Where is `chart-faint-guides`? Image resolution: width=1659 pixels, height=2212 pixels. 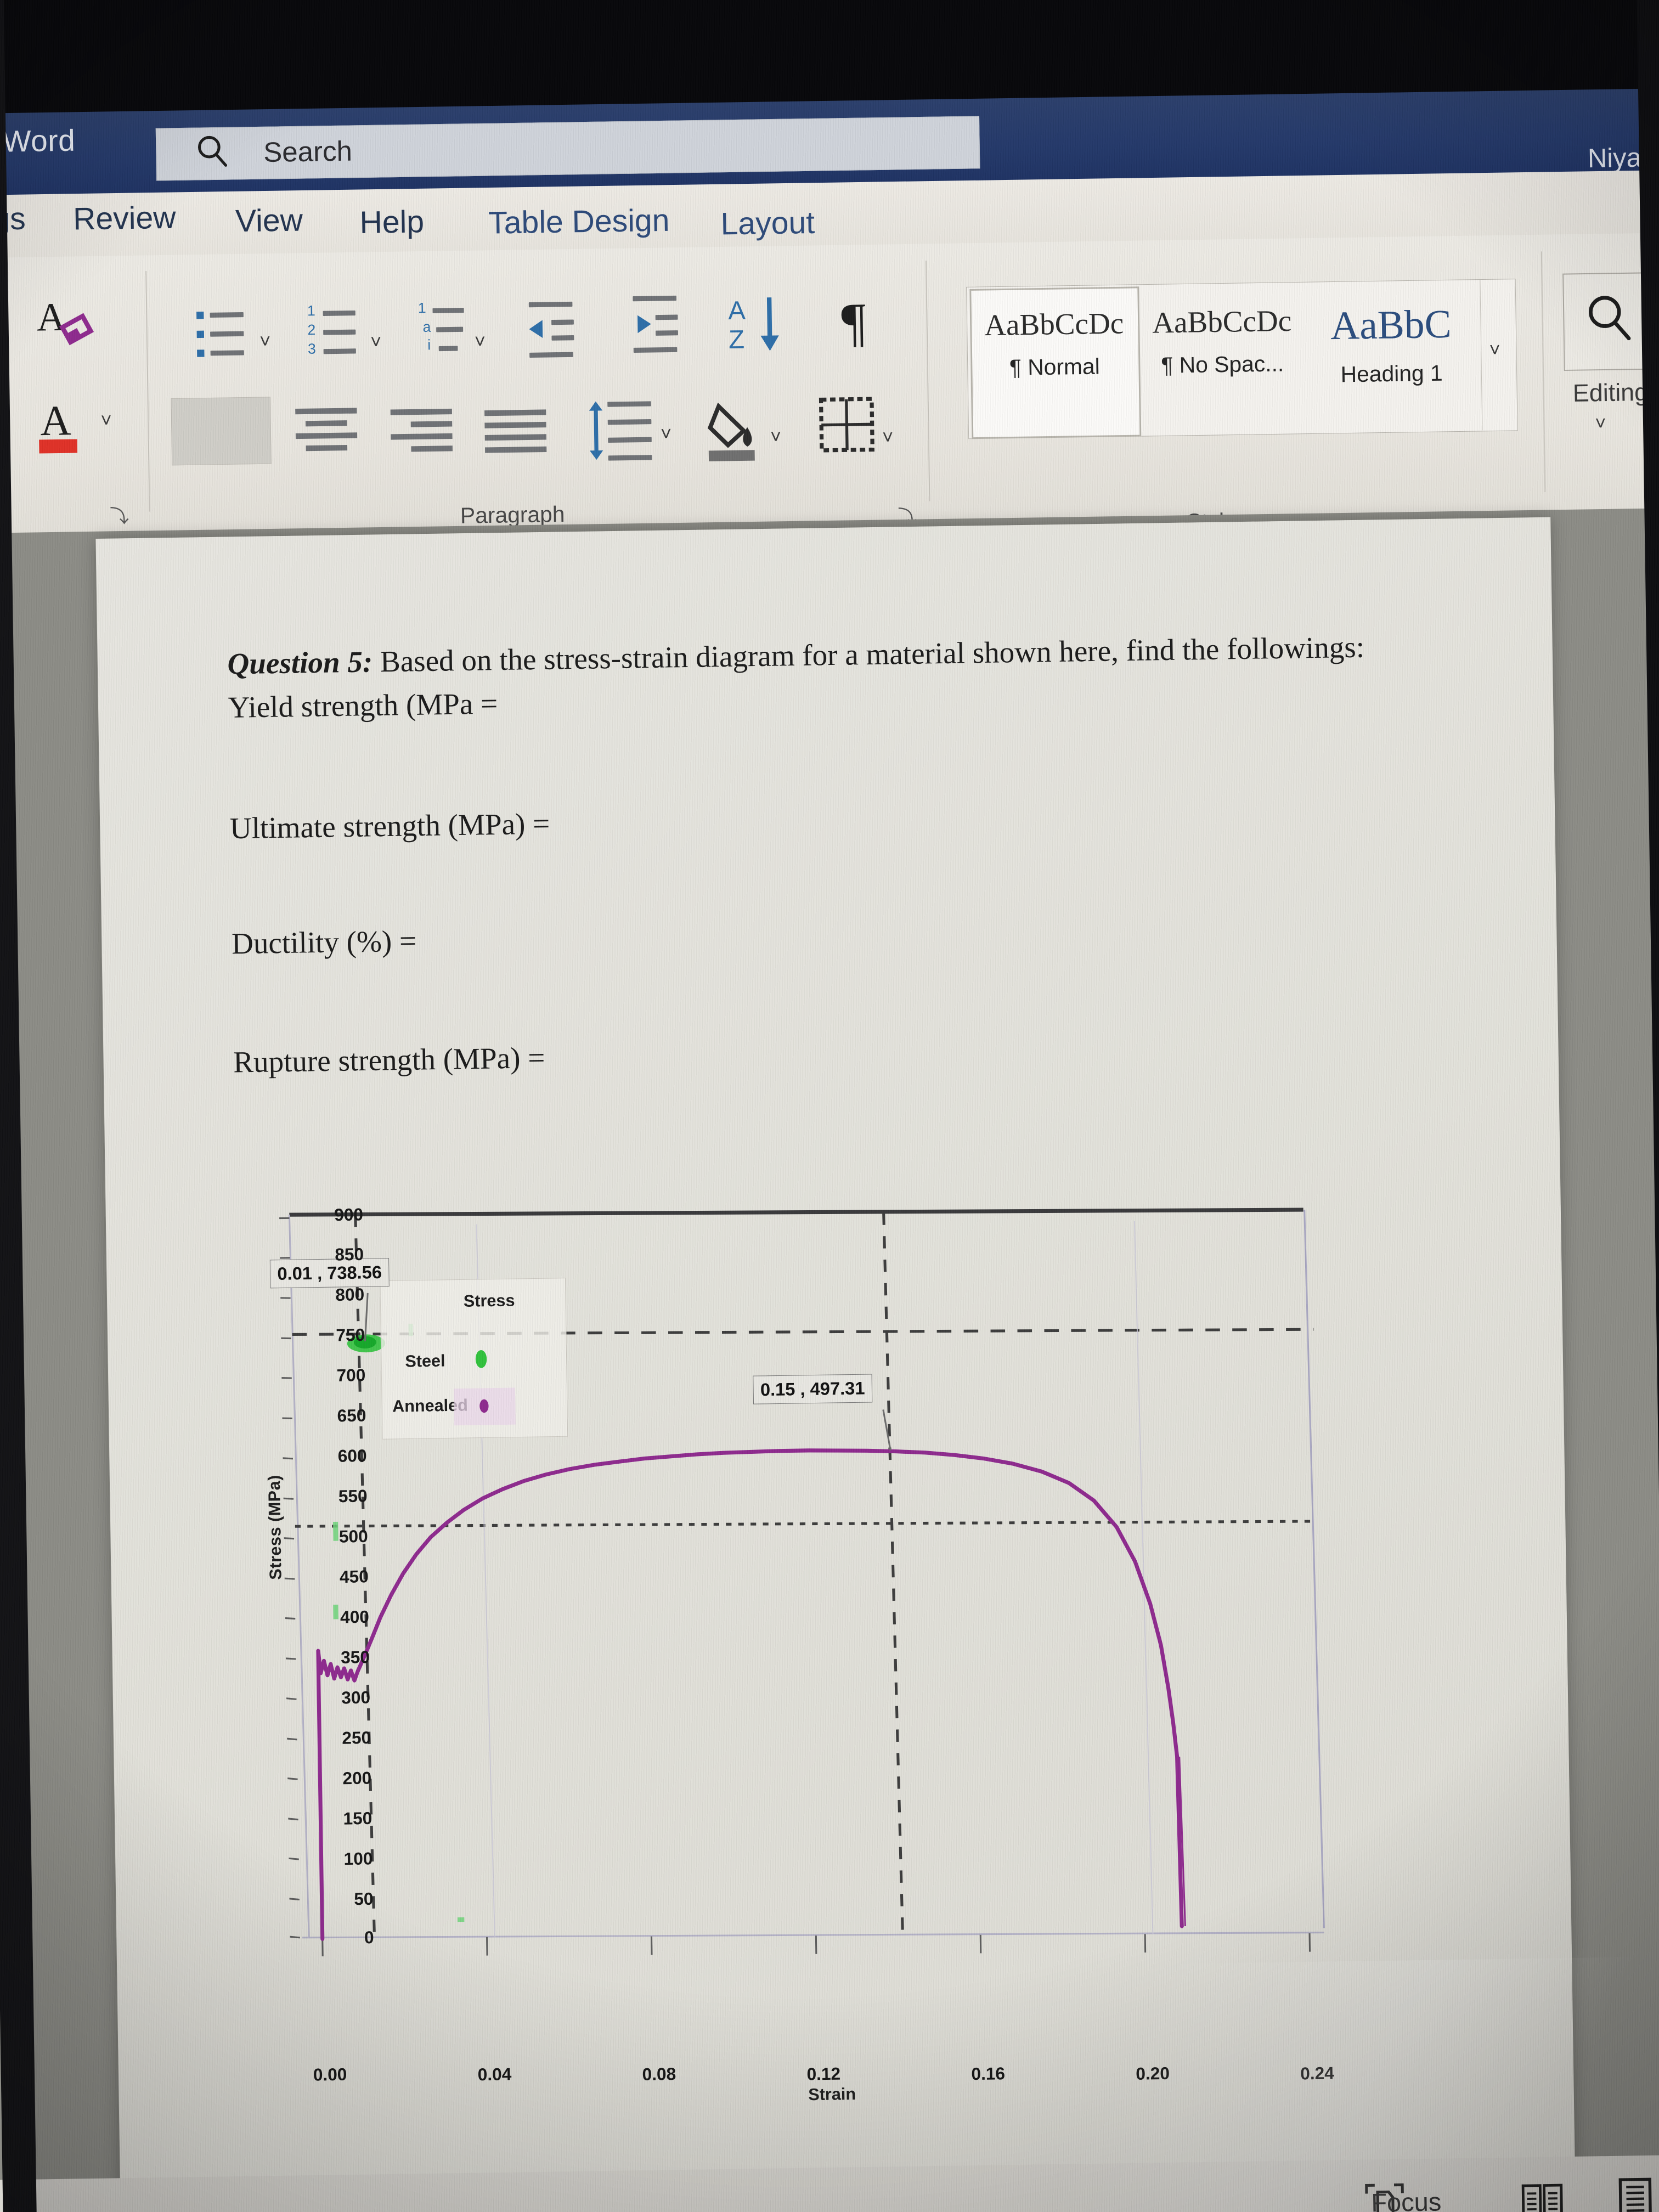 chart-faint-guides is located at coordinates (815, 1579).